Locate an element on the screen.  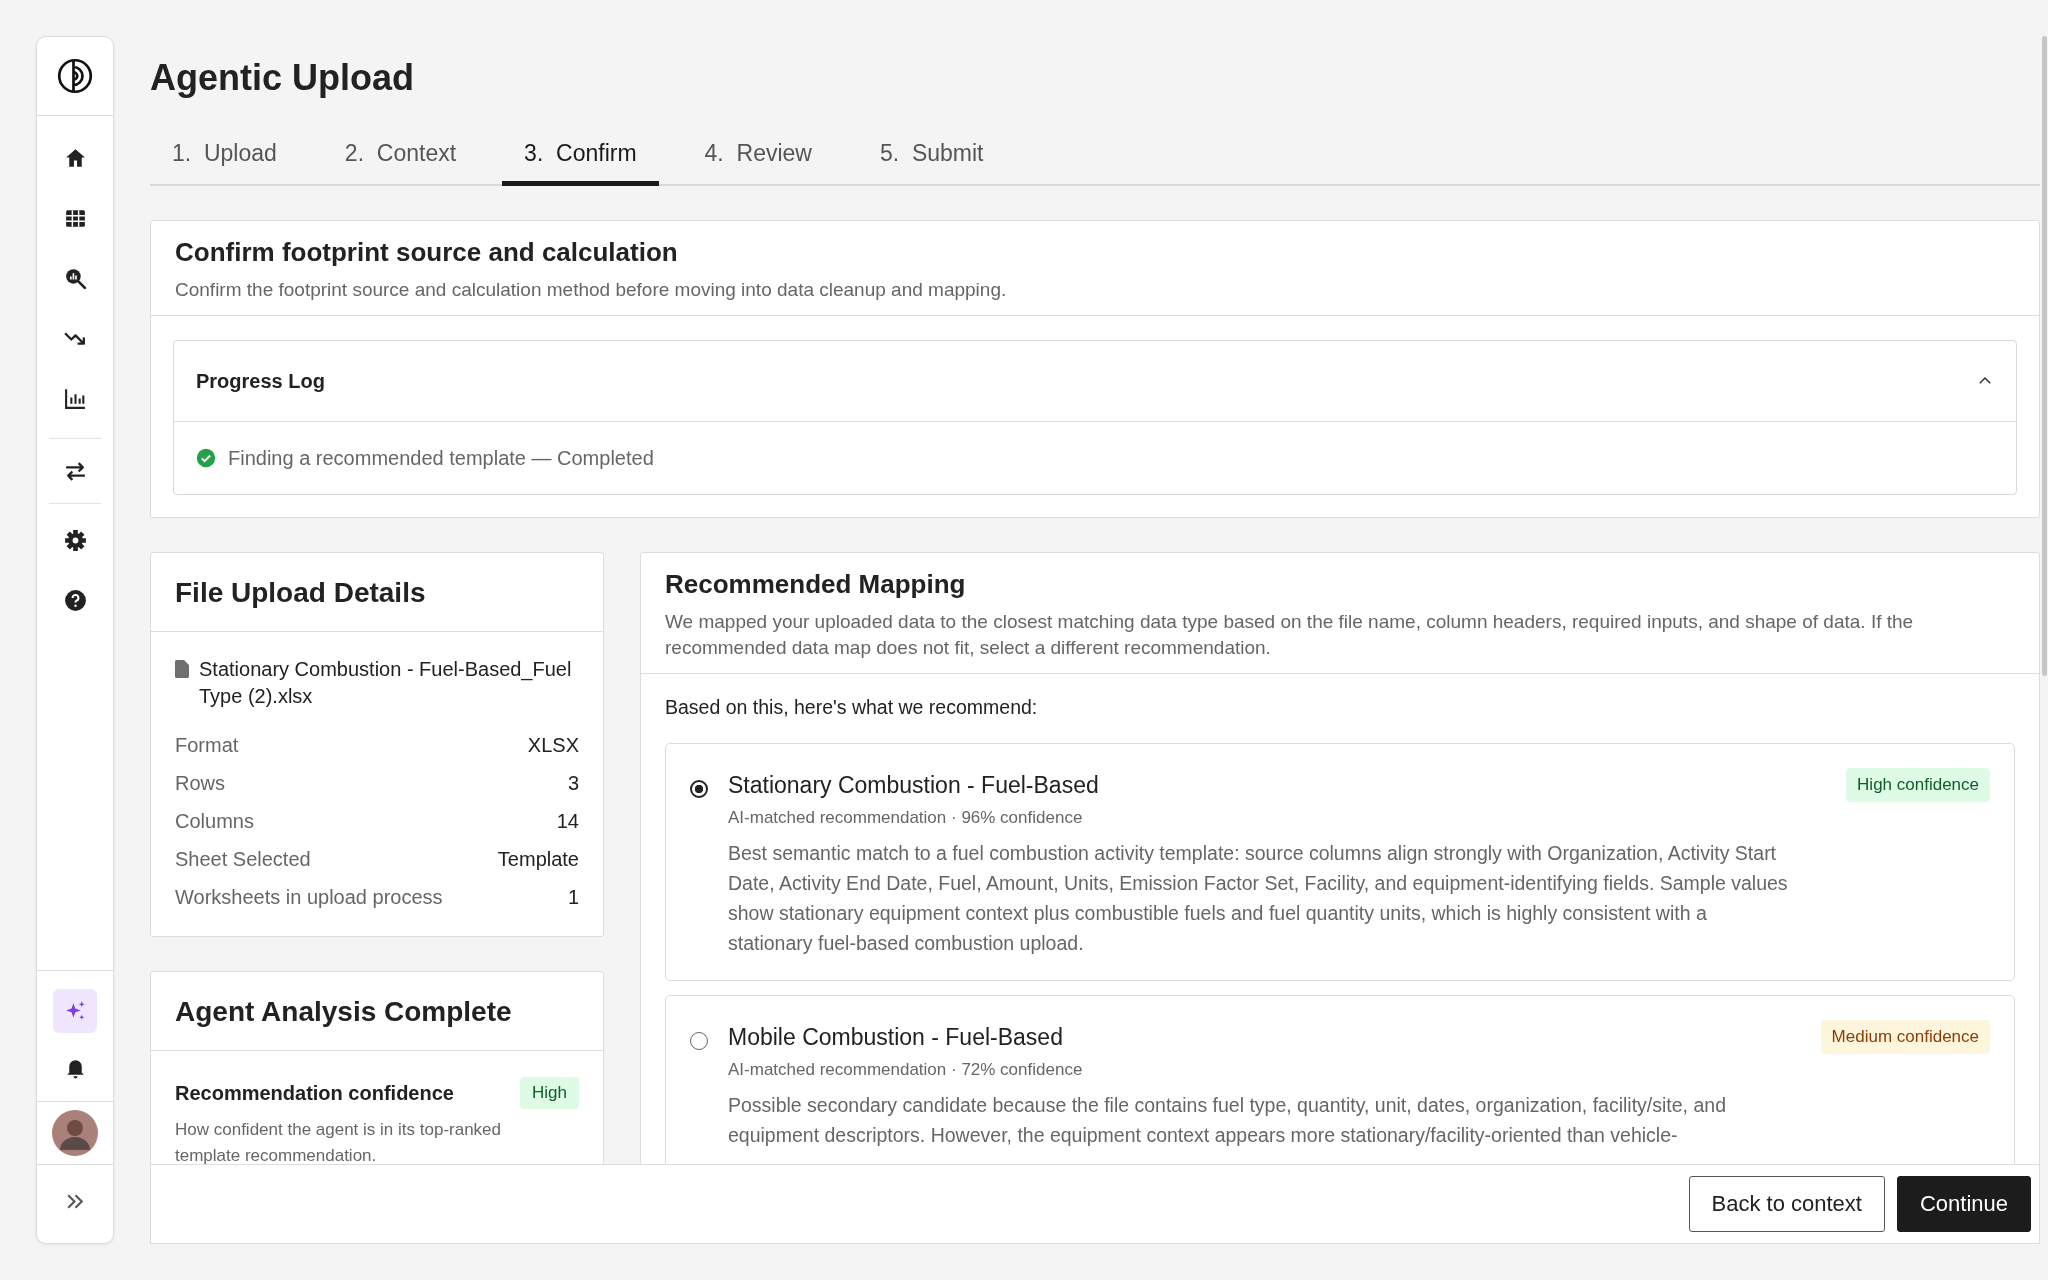
progress-log-title: Progress Log is located at coordinates (260, 381).